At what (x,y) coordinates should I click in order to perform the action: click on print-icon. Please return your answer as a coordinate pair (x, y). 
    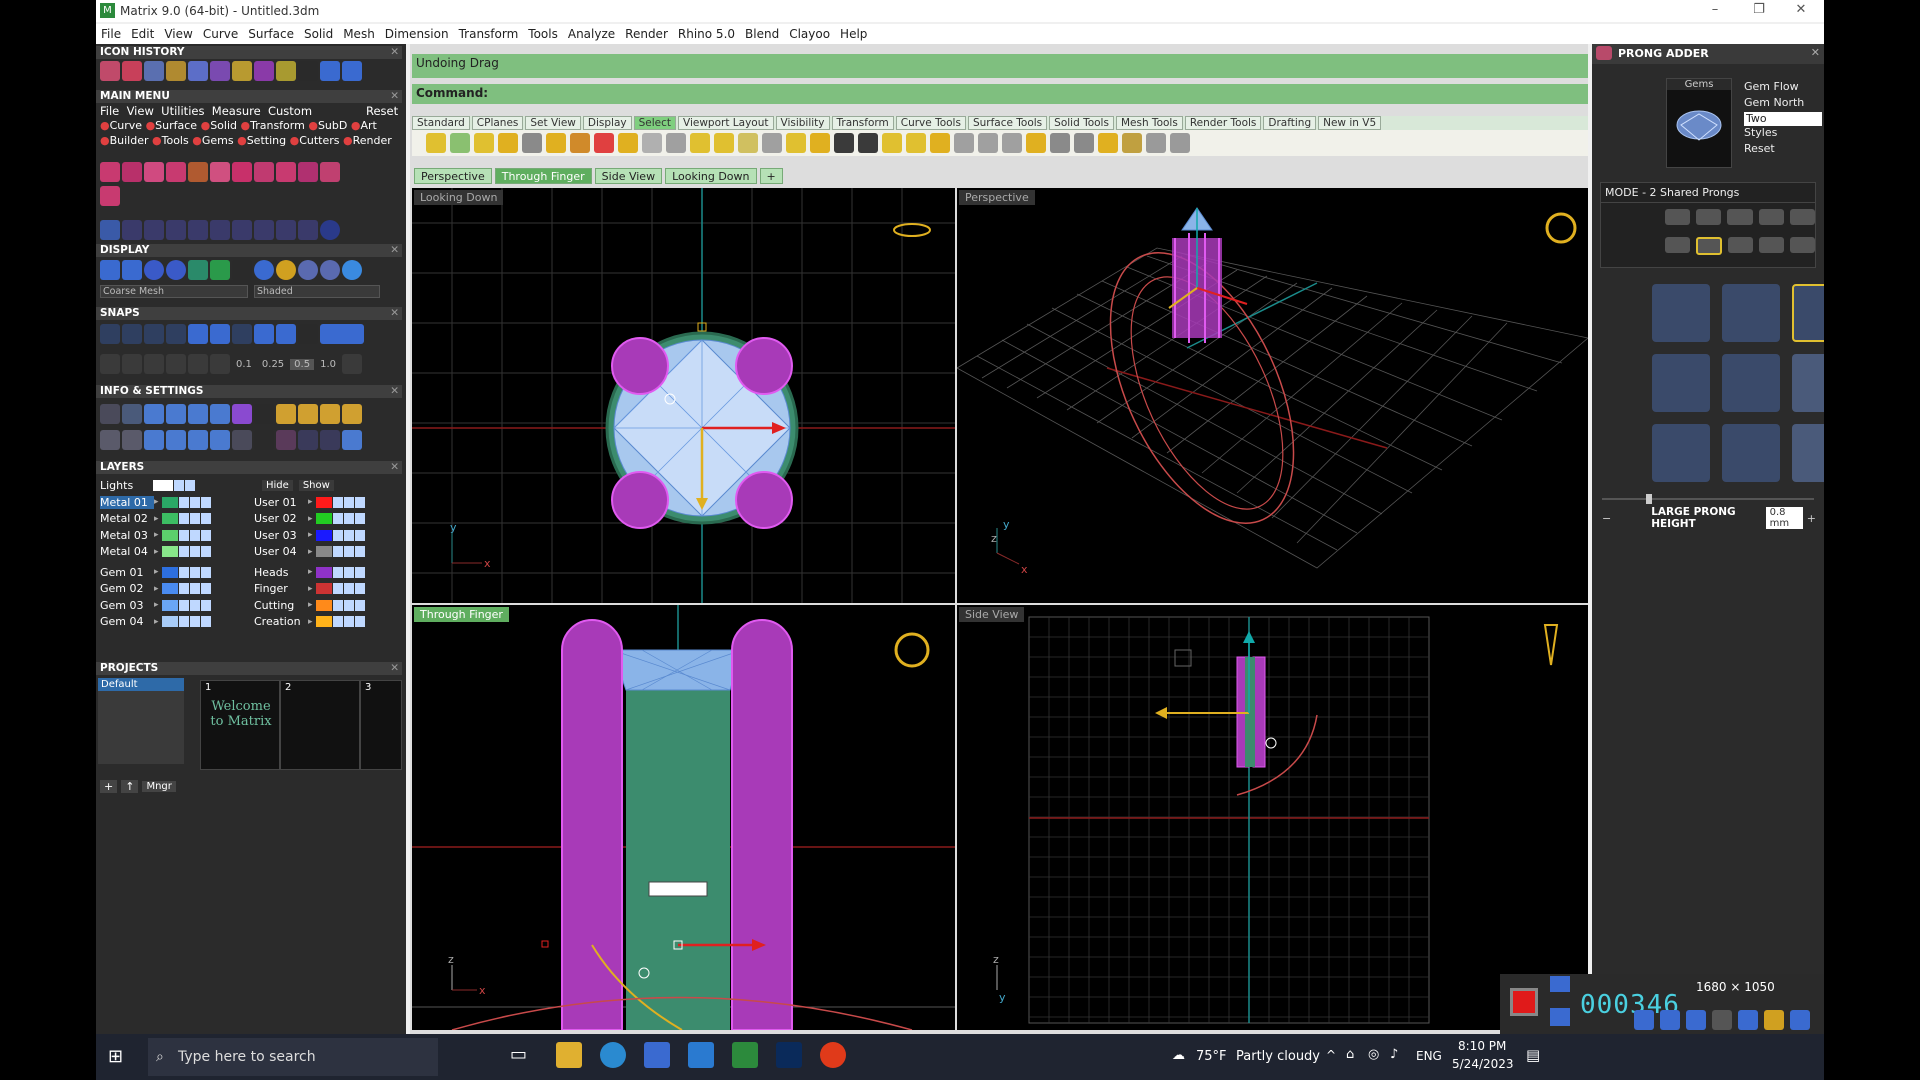
    Looking at the image, I should click on (352, 414).